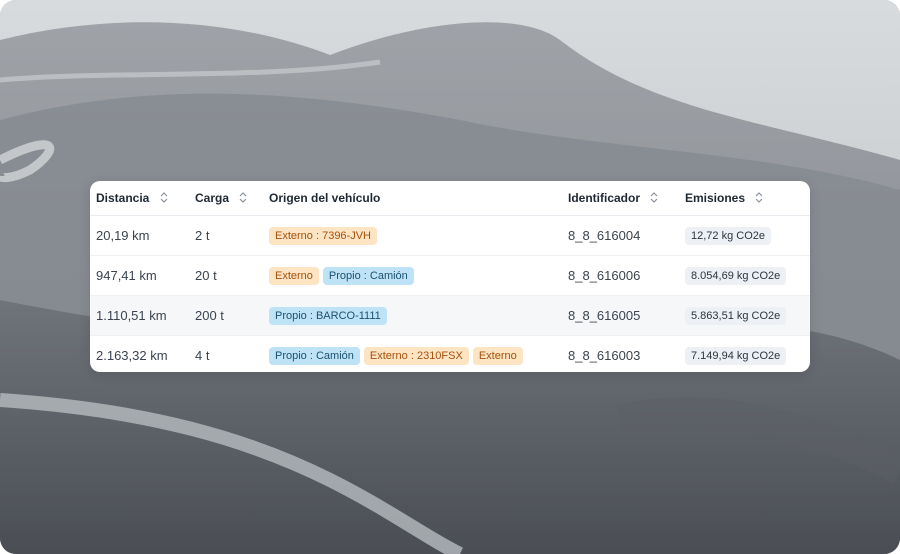 This screenshot has width=900, height=554. I want to click on distance-cell: 20,19 km, so click(142, 235).